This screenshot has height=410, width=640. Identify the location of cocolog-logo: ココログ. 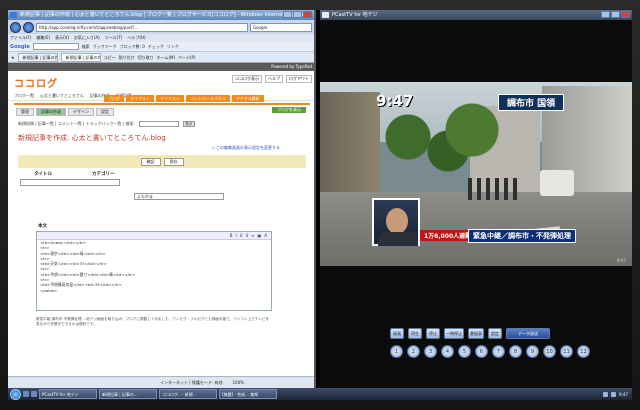
(36, 82).